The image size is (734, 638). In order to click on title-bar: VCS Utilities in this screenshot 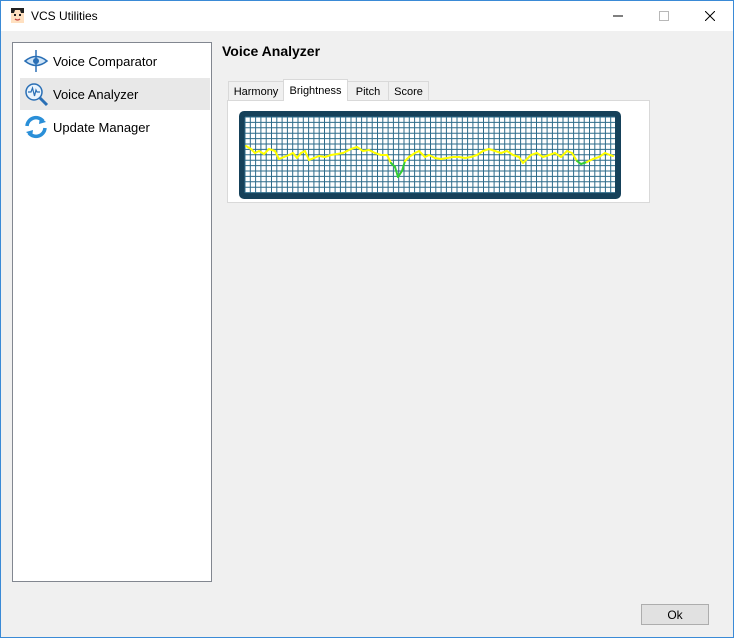, I will do `click(367, 16)`.